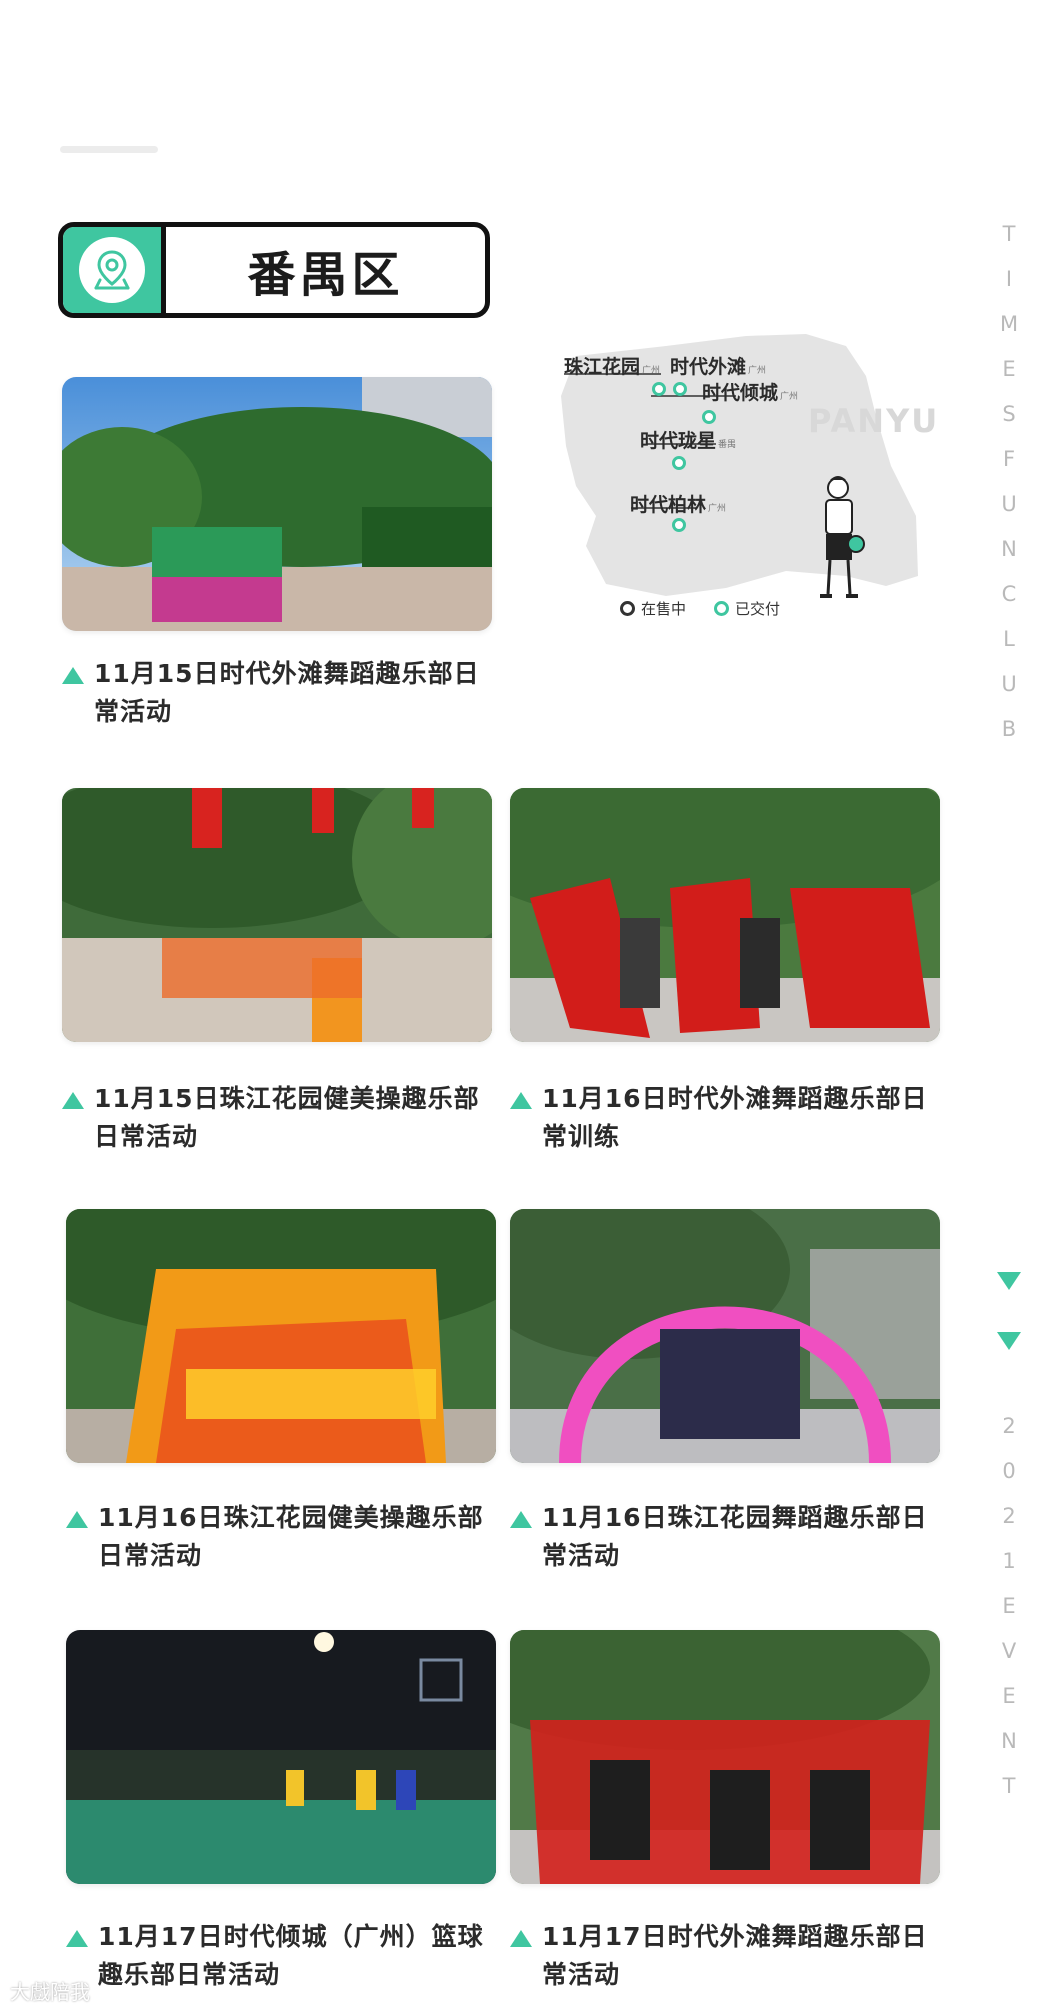 The height and width of the screenshot is (2008, 1064). Describe the element at coordinates (1009, 414) in the screenshot. I see `side-letter: S` at that location.